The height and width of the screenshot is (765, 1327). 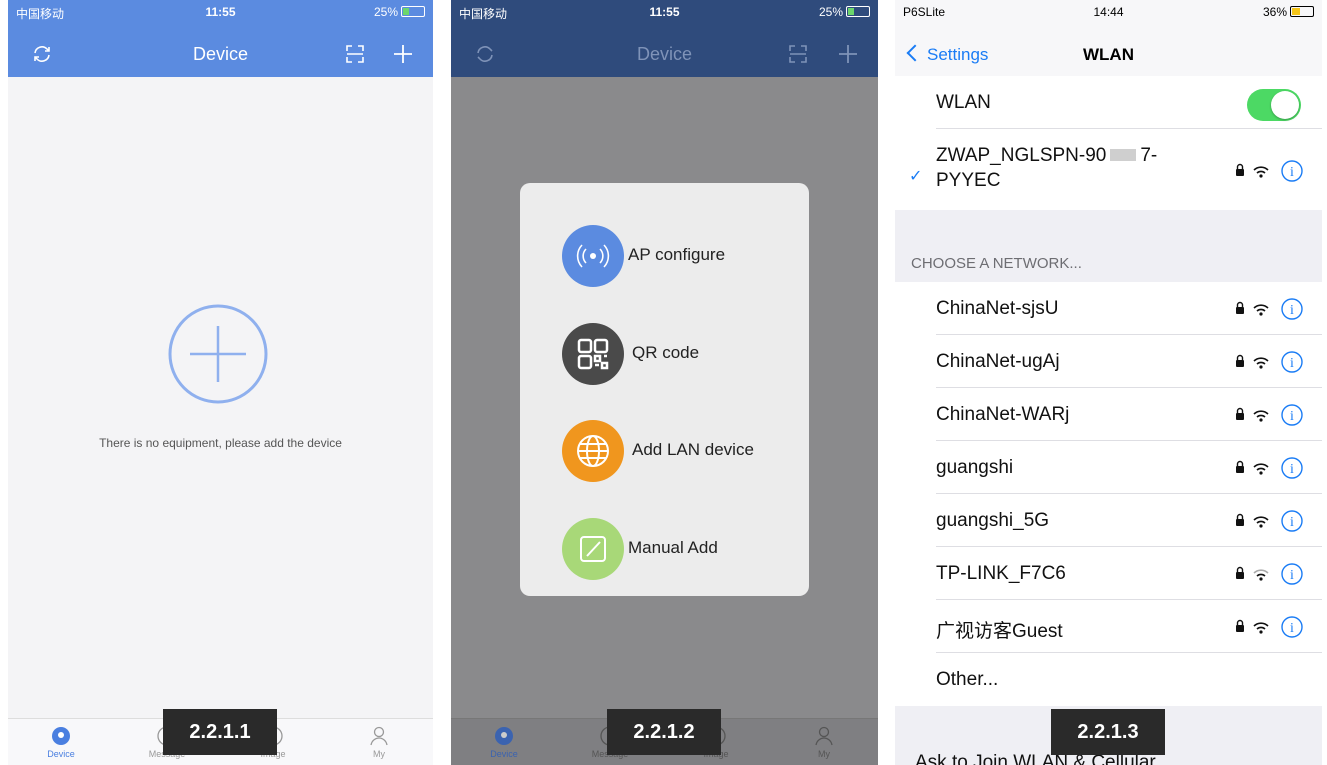 What do you see at coordinates (1108, 414) in the screenshot?
I see `network-row: ChinaNet-WARj i` at bounding box center [1108, 414].